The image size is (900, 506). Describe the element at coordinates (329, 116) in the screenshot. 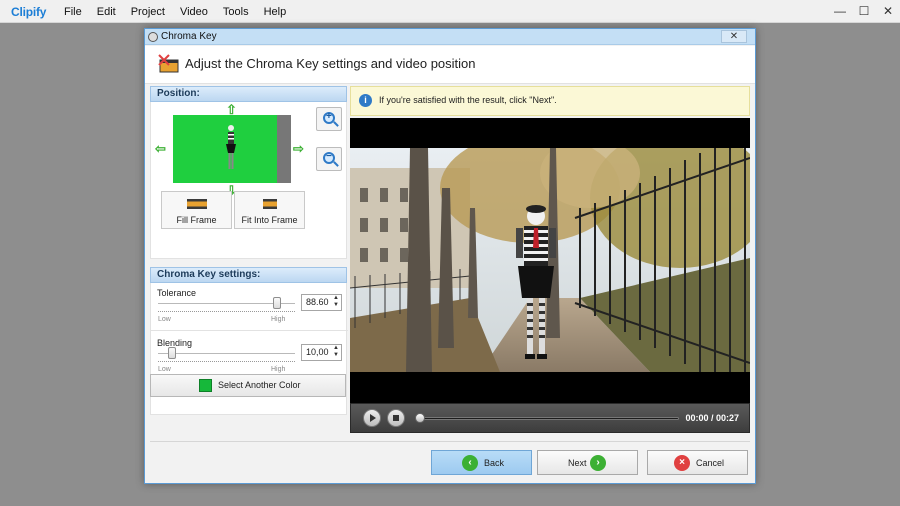

I see `zoom-in-plus: +` at that location.